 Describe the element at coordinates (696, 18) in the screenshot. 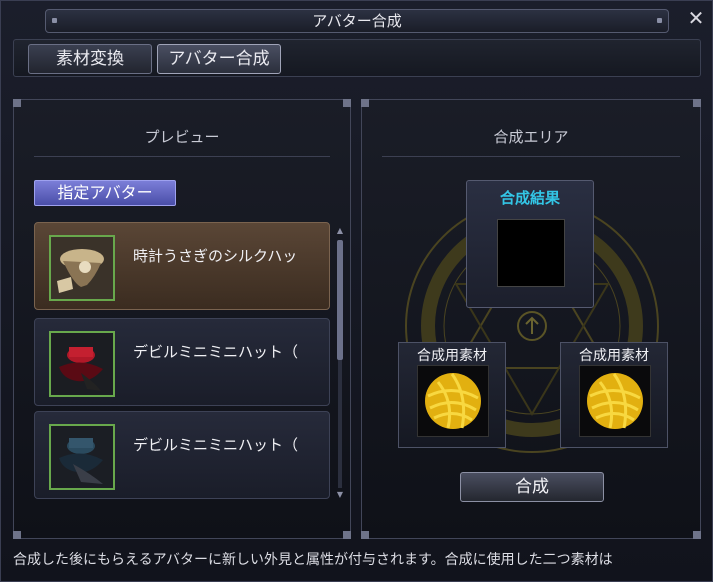

I see `close-icon: ✕` at that location.